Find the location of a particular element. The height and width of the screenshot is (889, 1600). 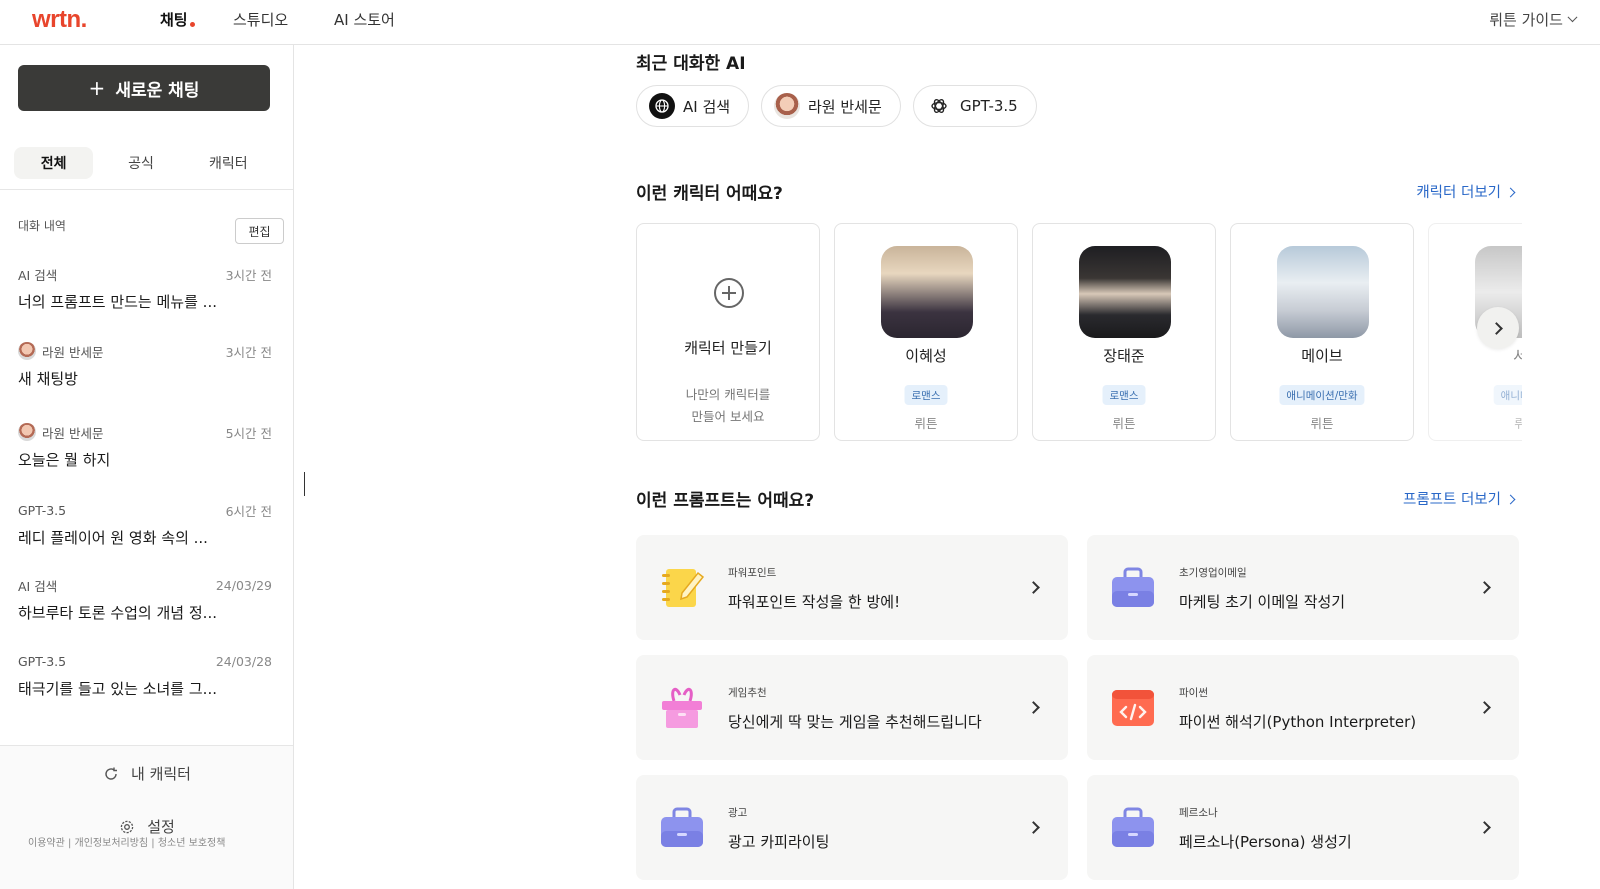

character-name: 이혜성 is located at coordinates (926, 356).